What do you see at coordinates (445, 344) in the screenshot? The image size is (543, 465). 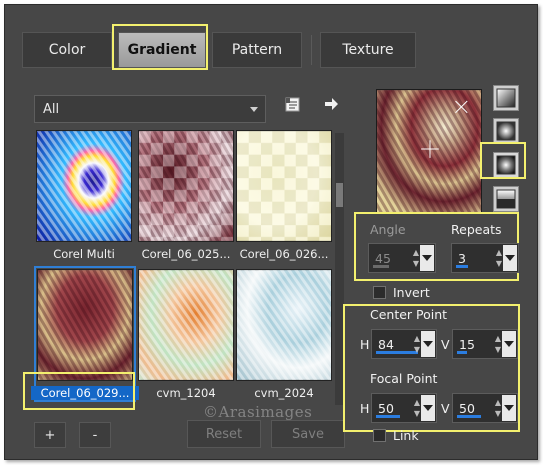 I see `center-v-label: V` at bounding box center [445, 344].